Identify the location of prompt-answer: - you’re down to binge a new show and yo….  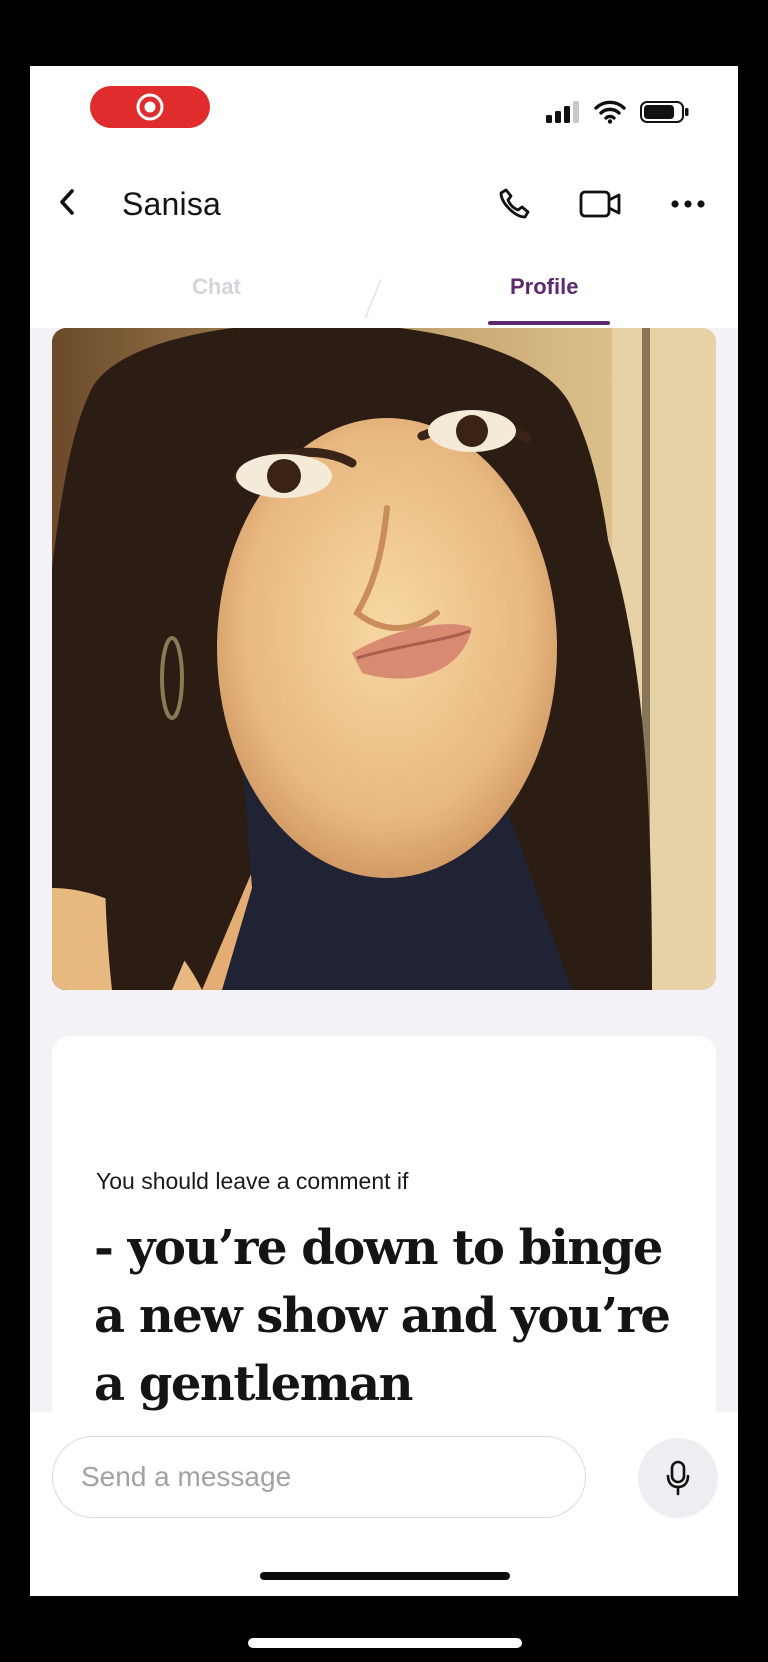
(382, 1316).